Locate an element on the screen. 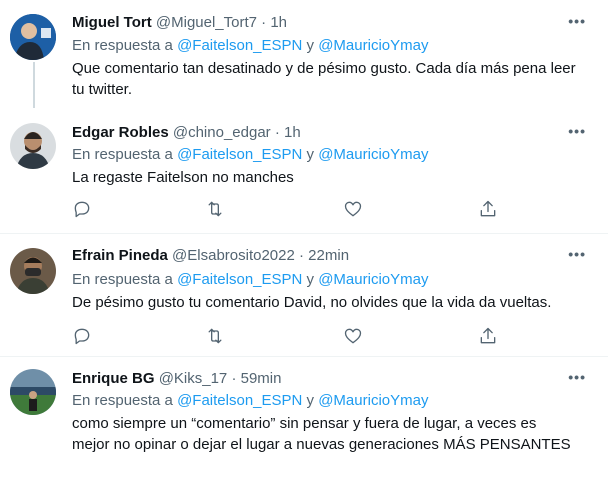 This screenshot has height=482, width=608. tweet-header: Efrain Pineda @Elsabrosito2022 · 22min is located at coordinates (210, 256).